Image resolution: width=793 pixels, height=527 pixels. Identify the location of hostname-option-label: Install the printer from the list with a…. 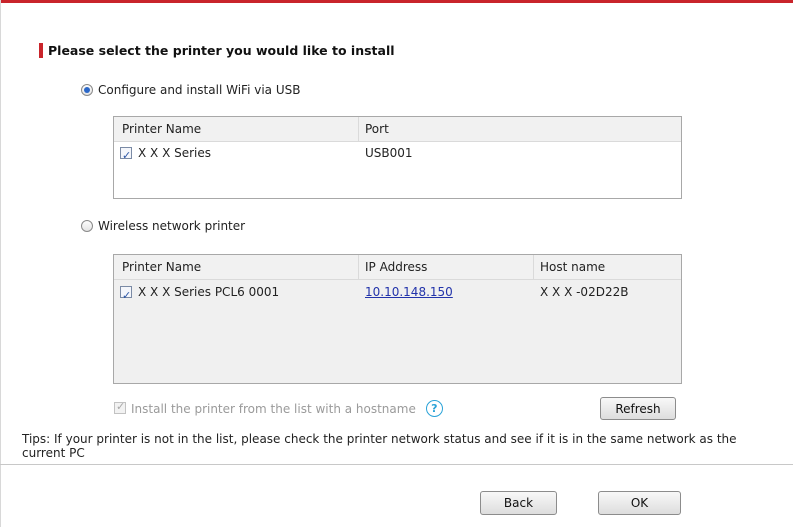
(273, 408).